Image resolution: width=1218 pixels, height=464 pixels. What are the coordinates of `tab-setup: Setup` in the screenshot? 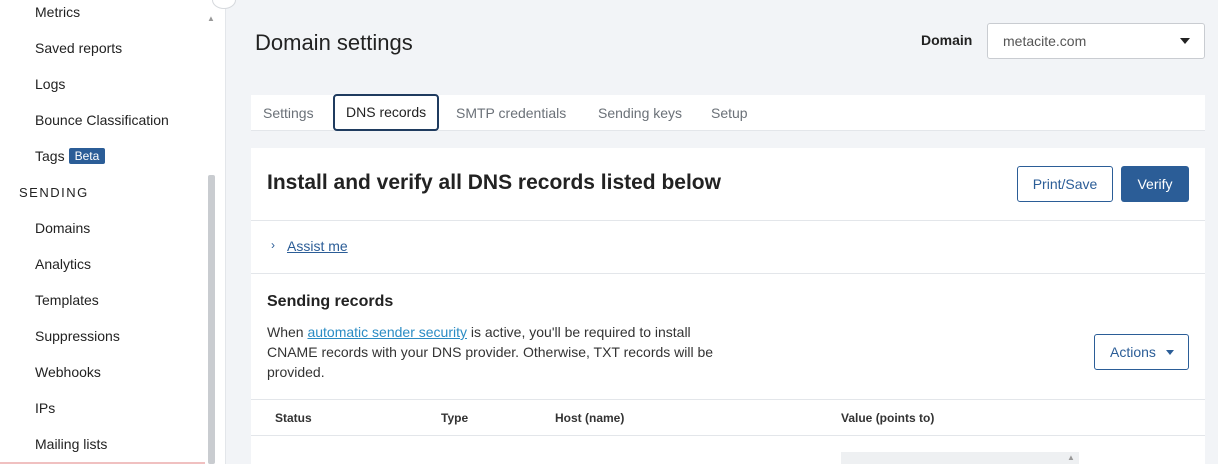 It's located at (729, 113).